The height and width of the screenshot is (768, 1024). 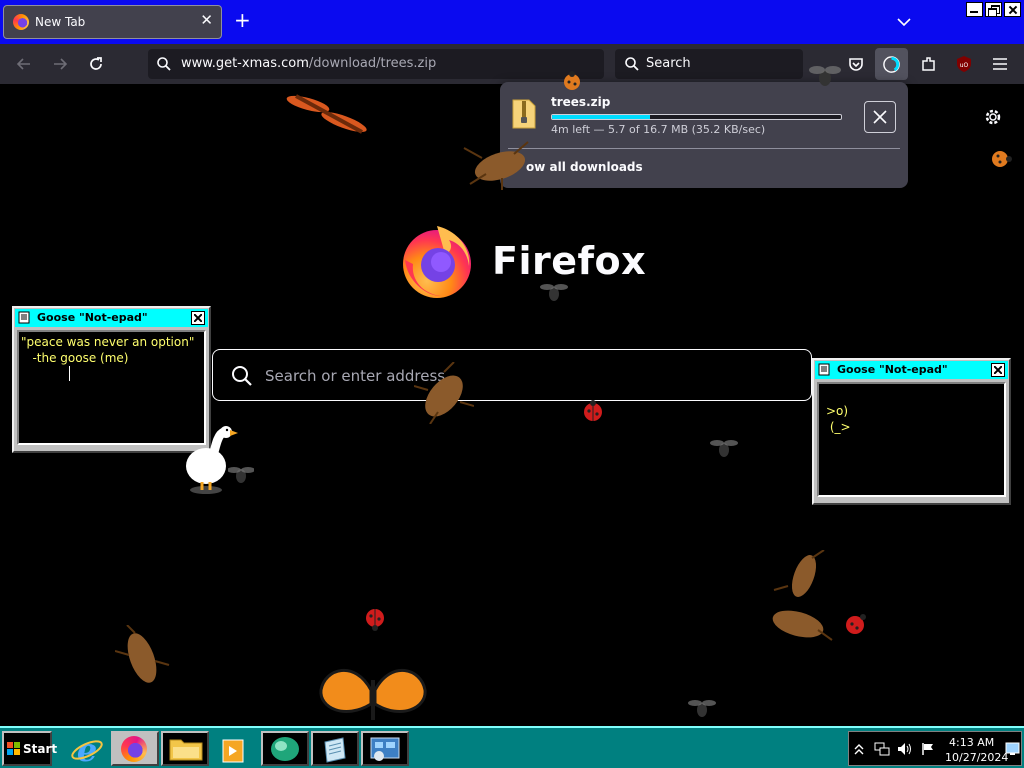 I want to click on start-button: Start, so click(x=29, y=748).